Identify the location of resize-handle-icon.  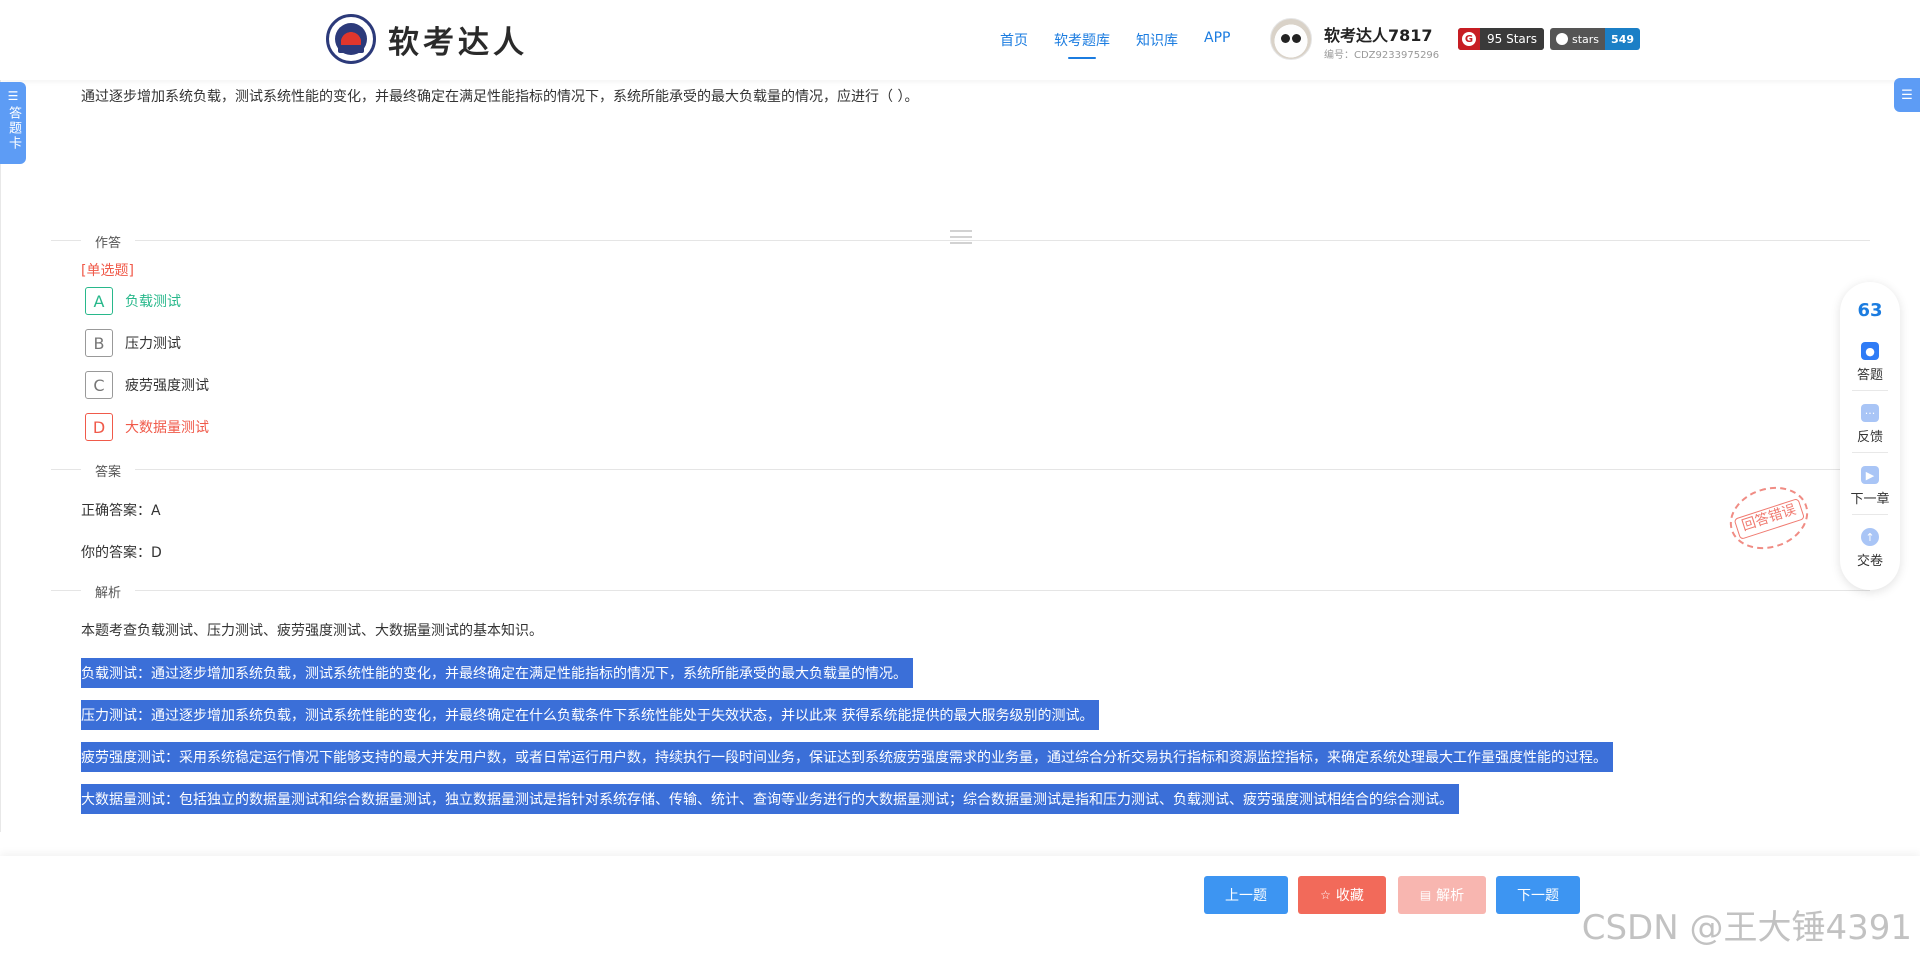
(961, 239).